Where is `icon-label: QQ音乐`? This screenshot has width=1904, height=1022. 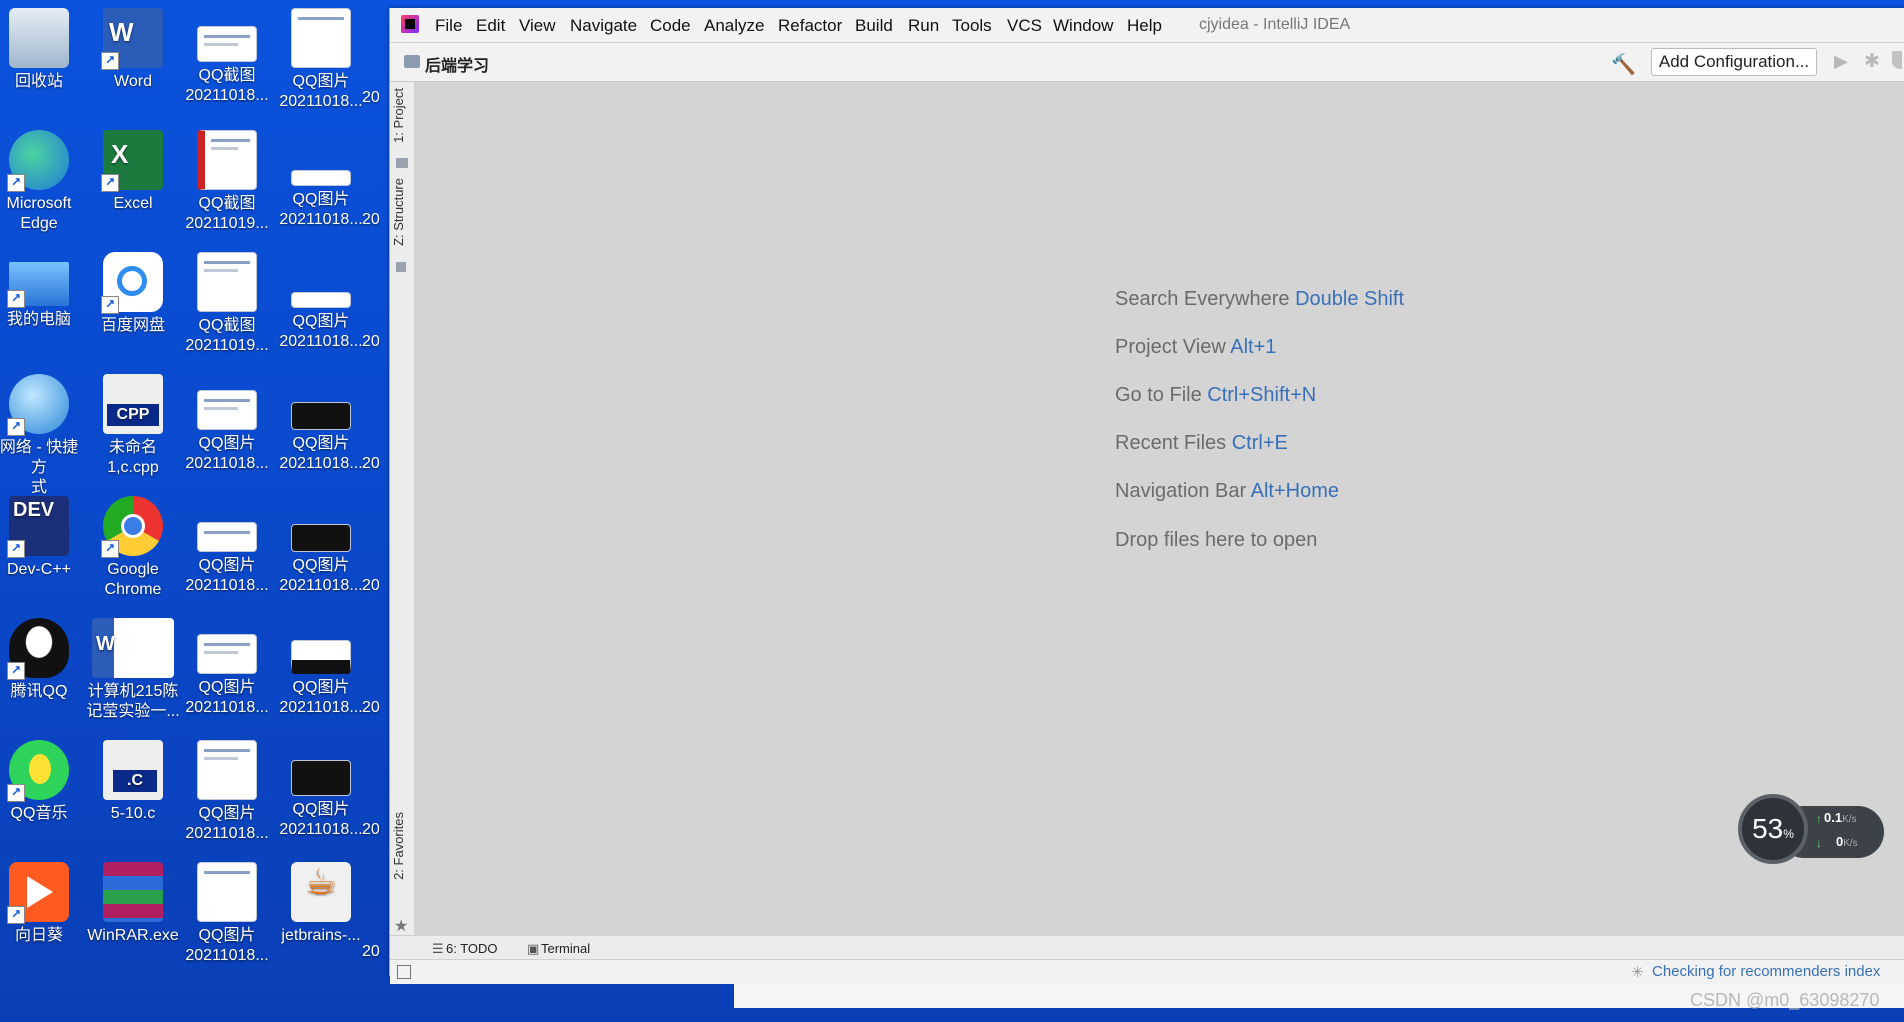 icon-label: QQ音乐 is located at coordinates (39, 813).